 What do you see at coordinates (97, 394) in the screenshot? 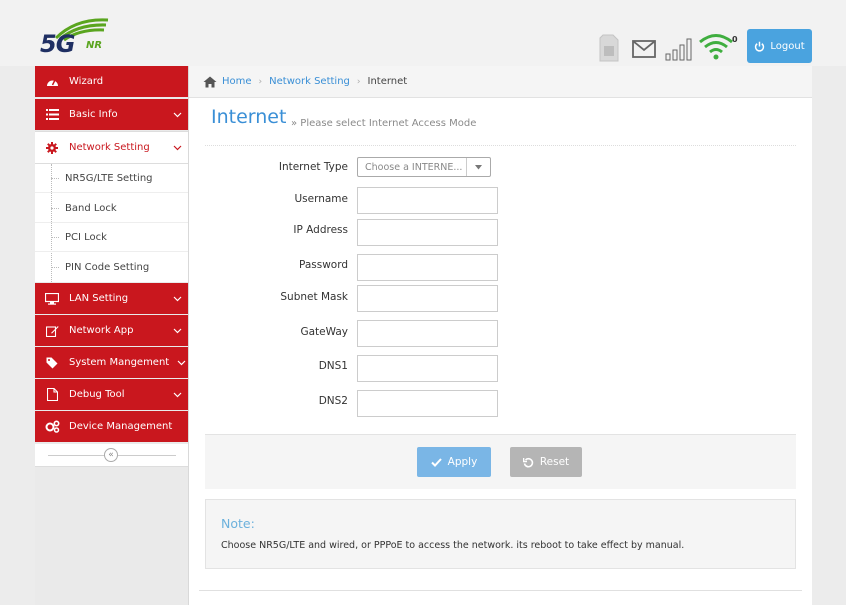
I see `sidebar-item-label: Debug Tool` at bounding box center [97, 394].